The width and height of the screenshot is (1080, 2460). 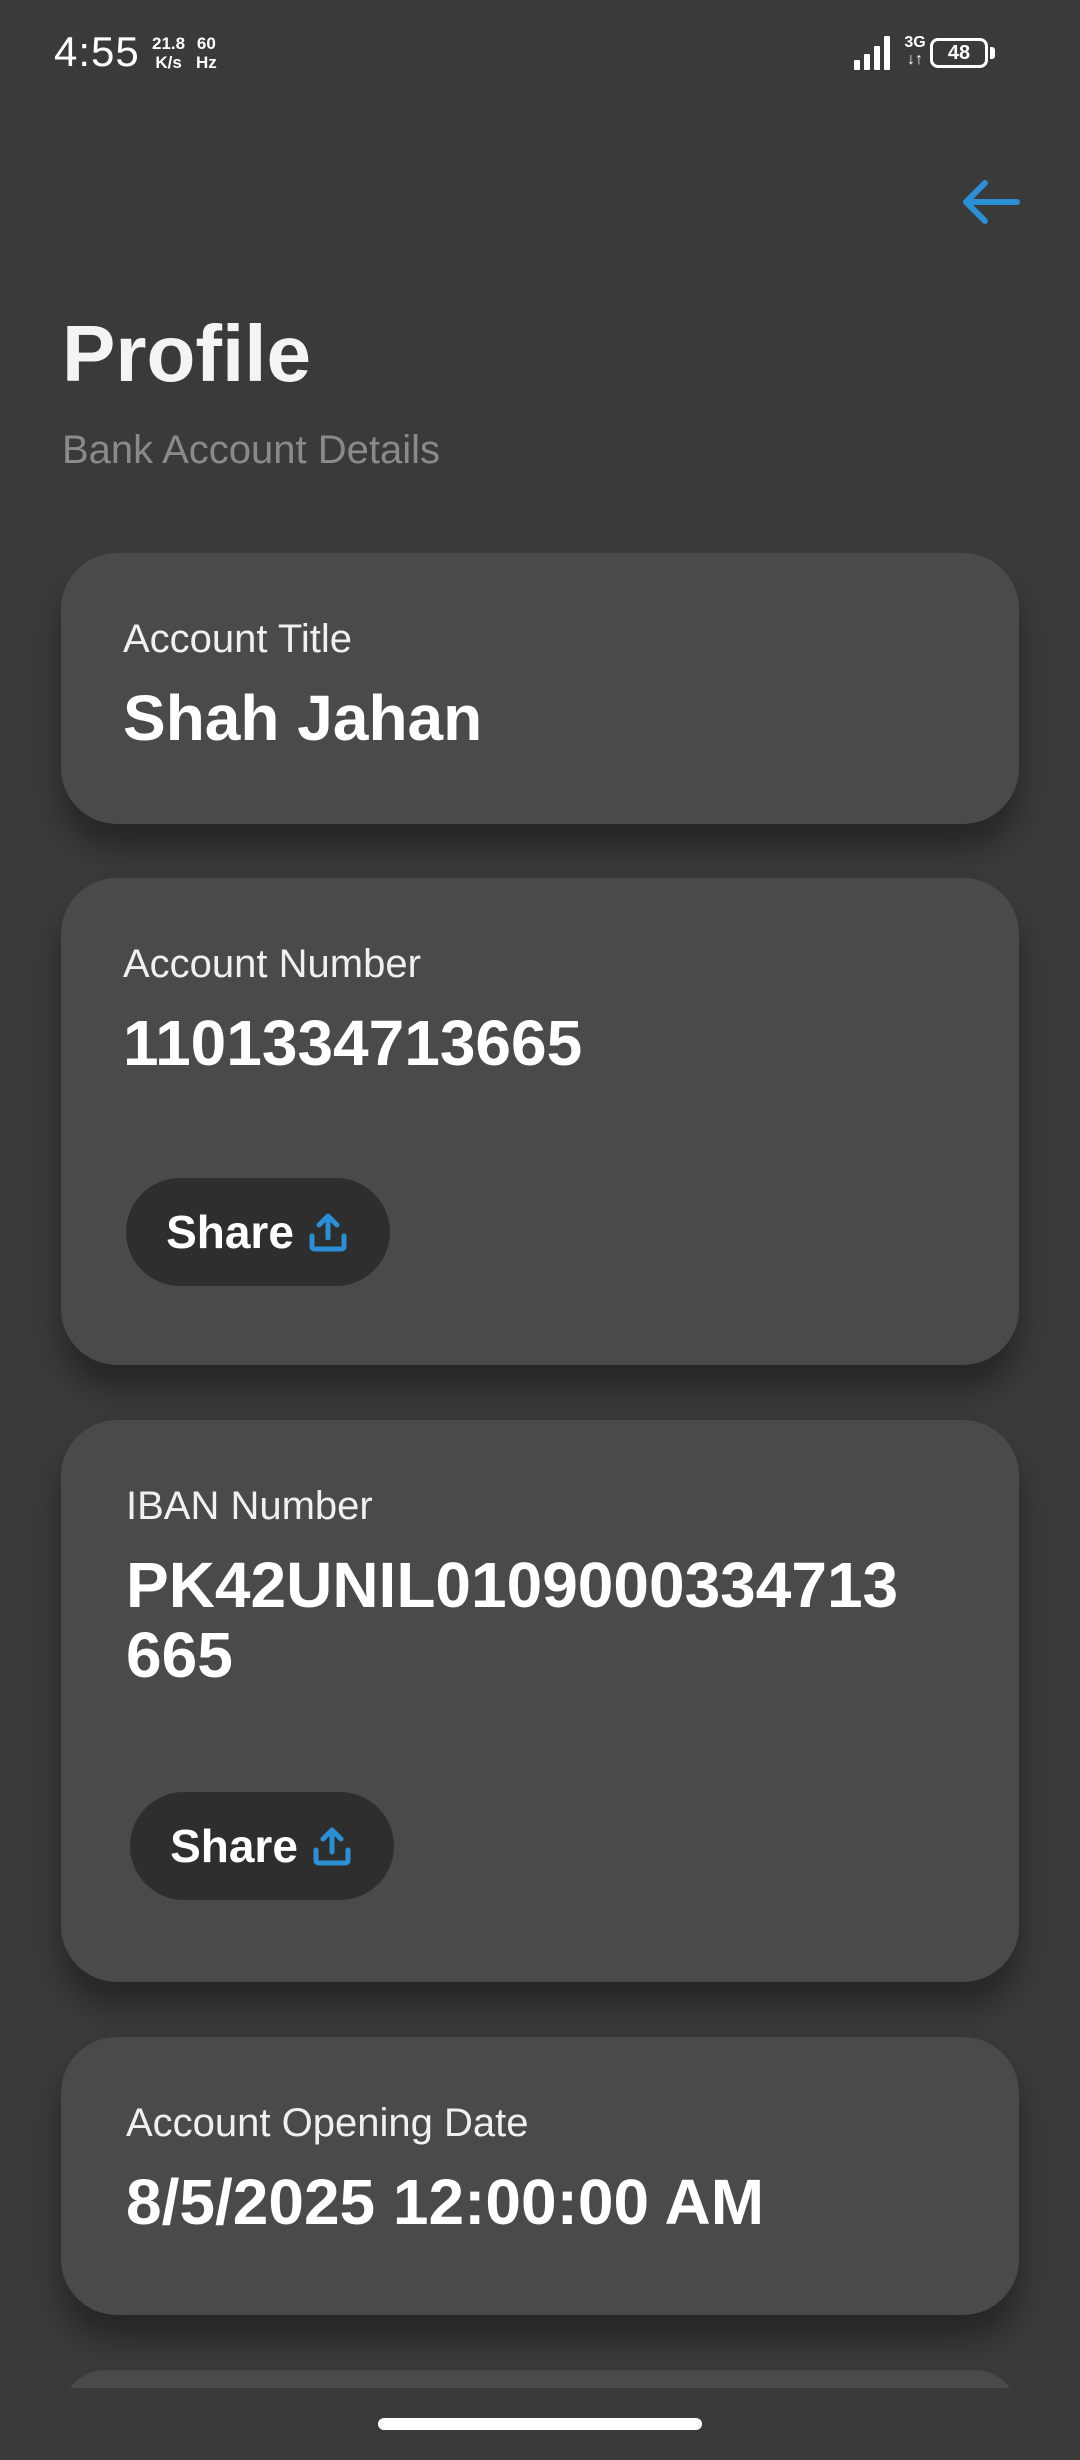 What do you see at coordinates (540, 2424) in the screenshot?
I see `home-indicator` at bounding box center [540, 2424].